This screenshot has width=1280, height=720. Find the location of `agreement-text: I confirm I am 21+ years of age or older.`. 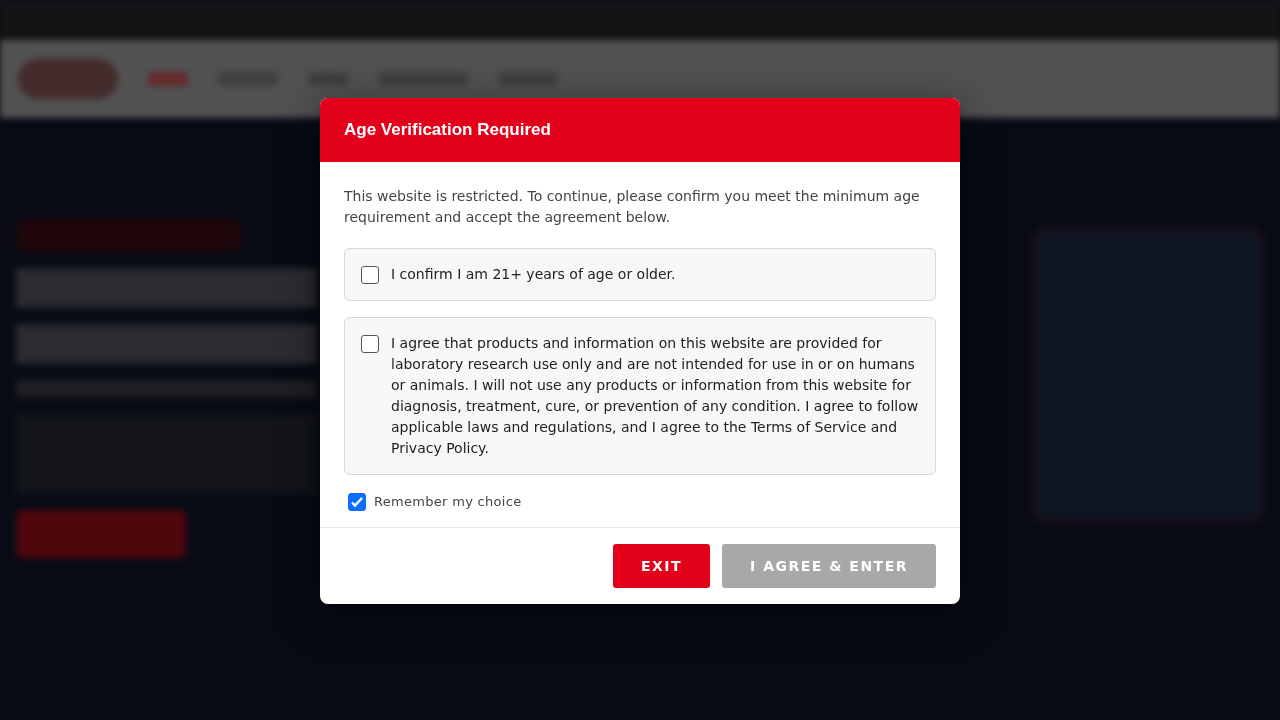

agreement-text: I confirm I am 21+ years of age or older. is located at coordinates (533, 274).